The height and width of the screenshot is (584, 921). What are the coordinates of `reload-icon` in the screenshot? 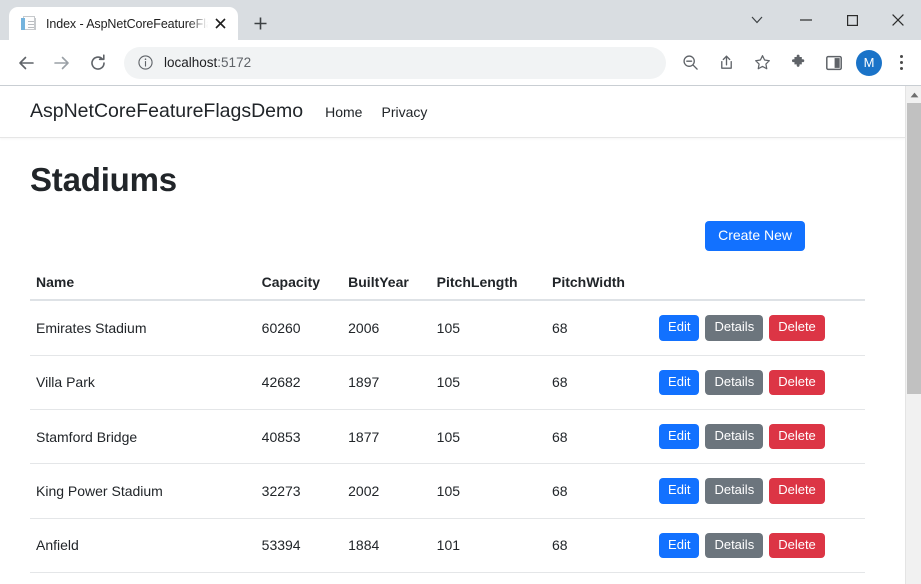 It's located at (98, 63).